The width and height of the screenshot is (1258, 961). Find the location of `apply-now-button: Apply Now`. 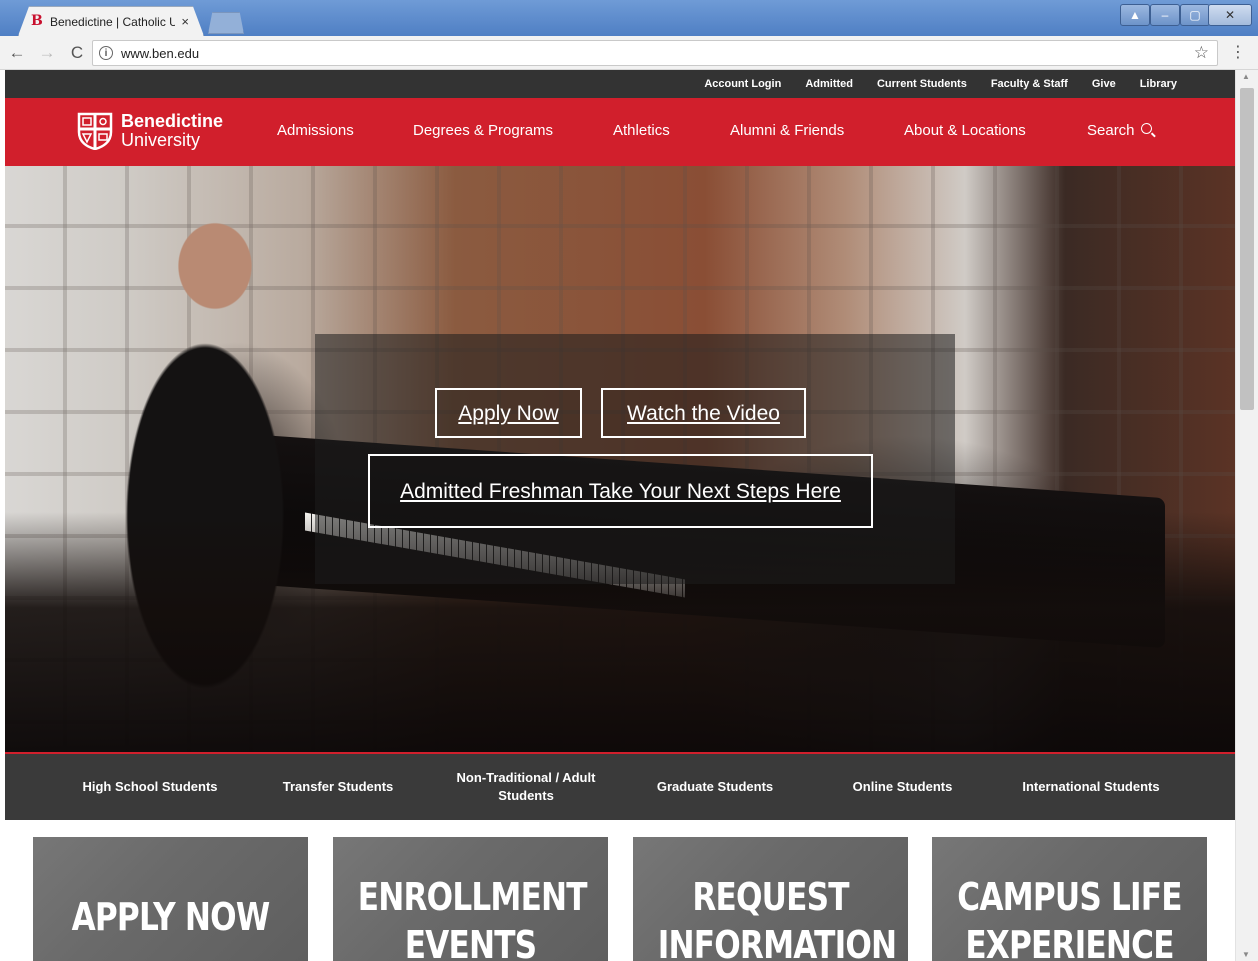

apply-now-button: Apply Now is located at coordinates (508, 413).